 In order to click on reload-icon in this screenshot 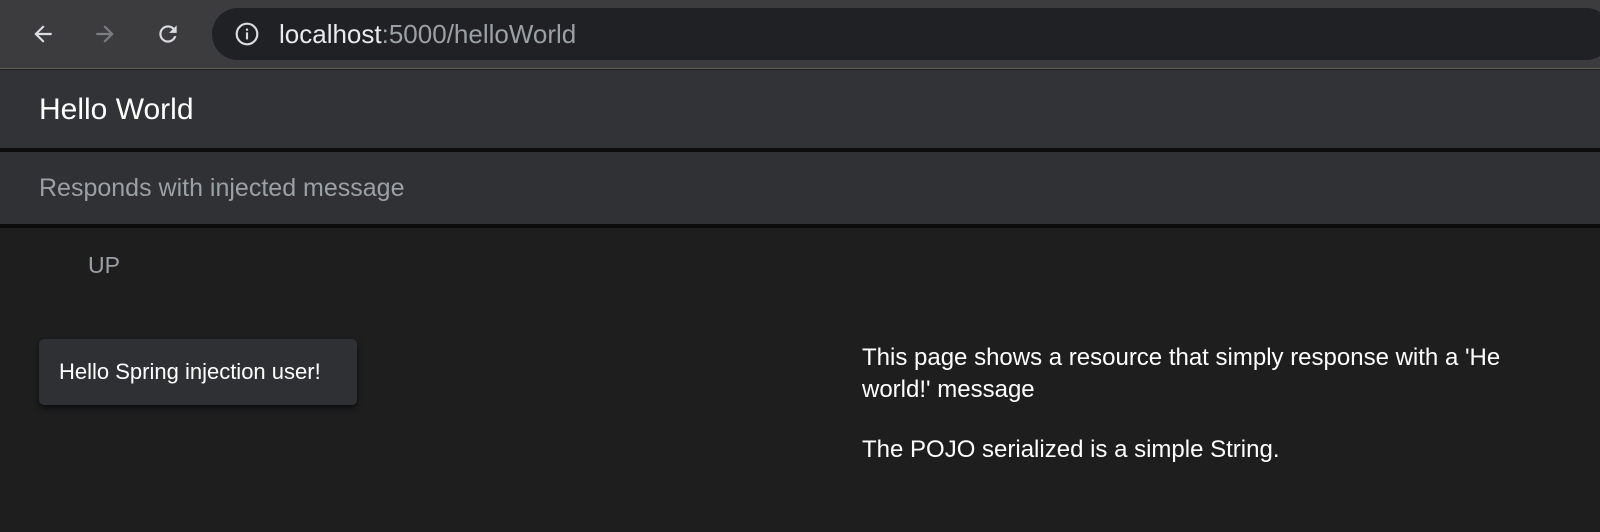, I will do `click(168, 34)`.